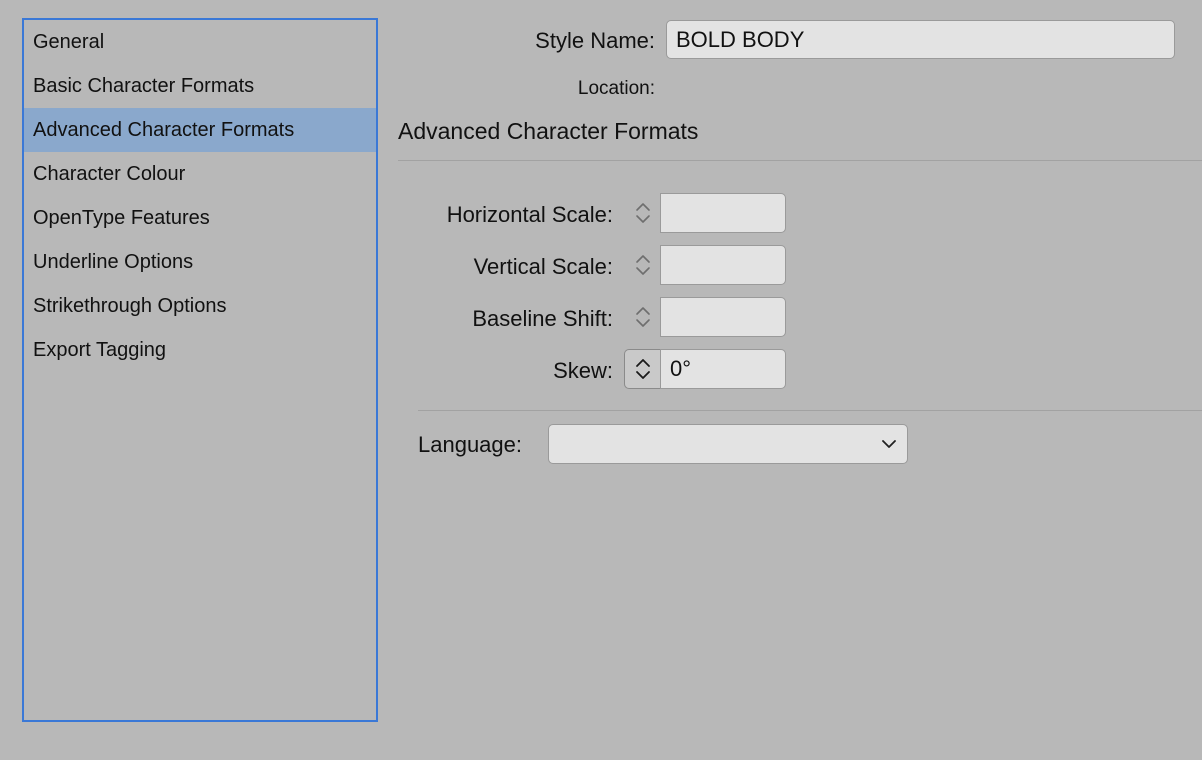 The height and width of the screenshot is (760, 1202). I want to click on sidebar-item-strikethrough-options: Strikethrough Options, so click(200, 306).